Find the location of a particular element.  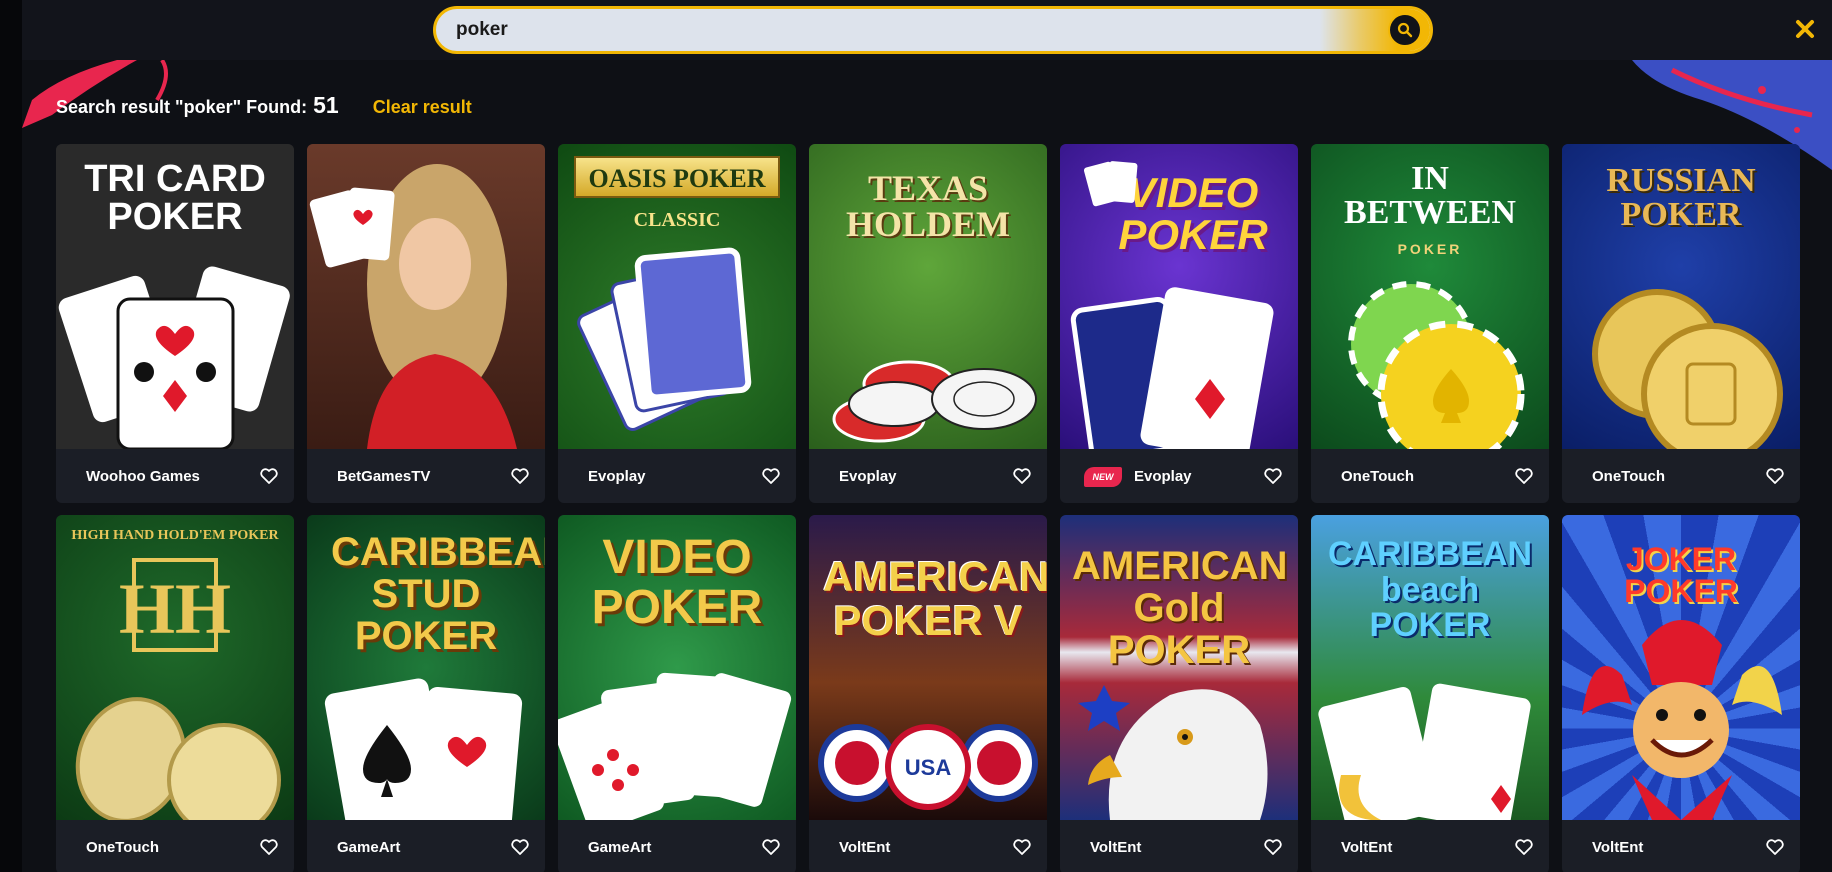

game-card: IN BETWEEN POKER OneTouch is located at coordinates (1430, 323).